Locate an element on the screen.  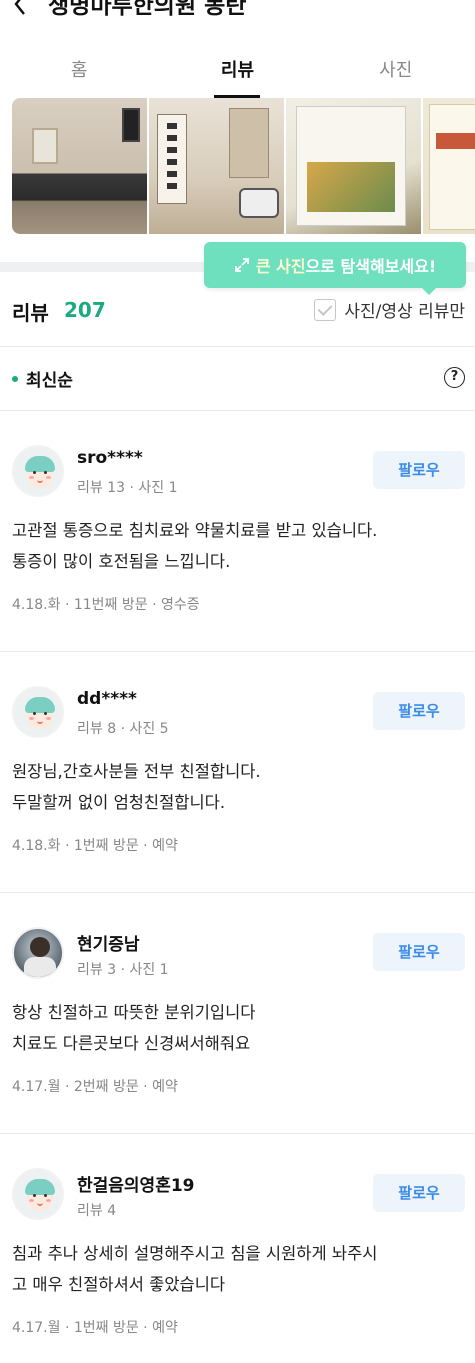
visit-info: 4.18.화 · 1번째 방문 · 예약 is located at coordinates (95, 846).